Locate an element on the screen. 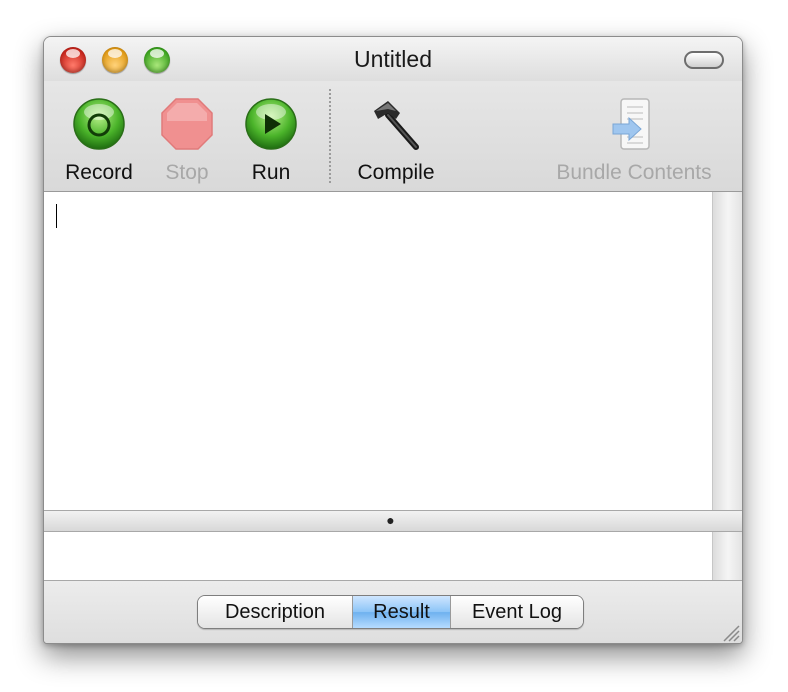 The width and height of the screenshot is (788, 692). bundle-contents-button: Bundle Contents is located at coordinates (634, 136).